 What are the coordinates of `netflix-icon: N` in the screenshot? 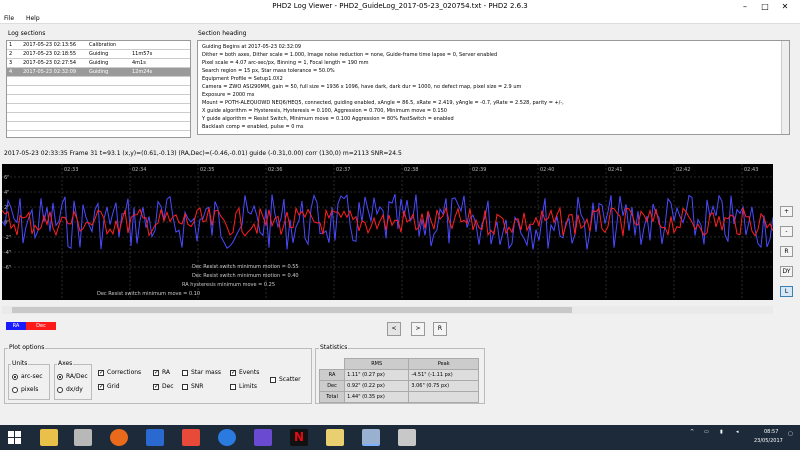 It's located at (299, 437).